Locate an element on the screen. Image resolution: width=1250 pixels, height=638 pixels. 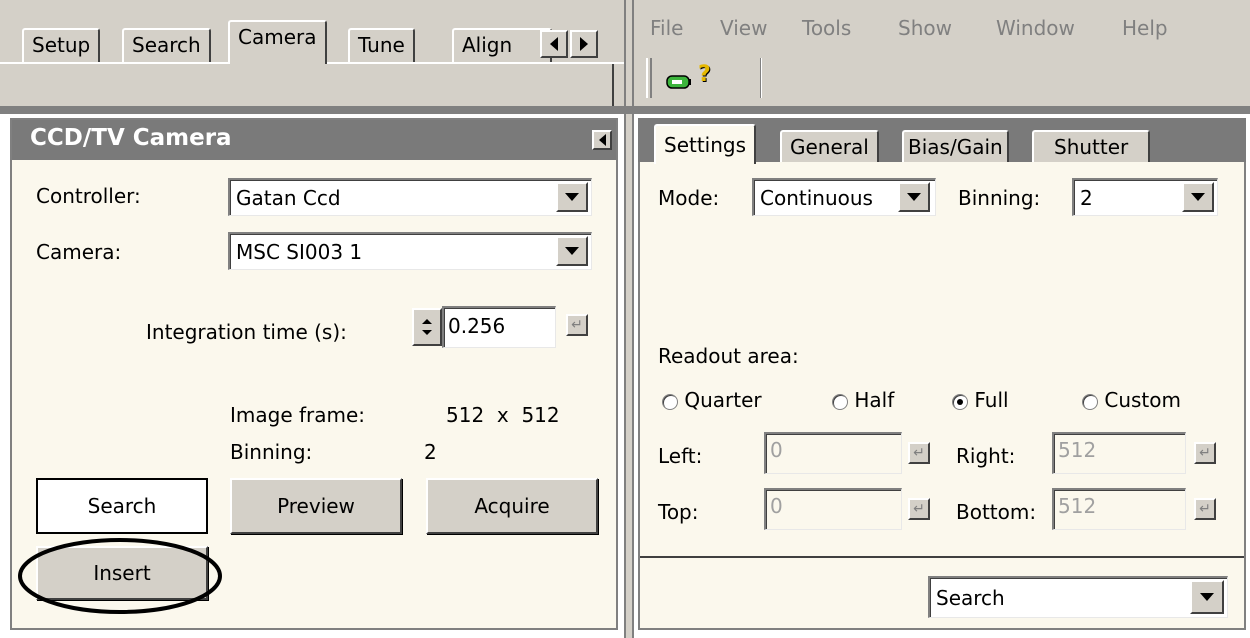
controller-select: Gatan Ccd is located at coordinates (410, 197).